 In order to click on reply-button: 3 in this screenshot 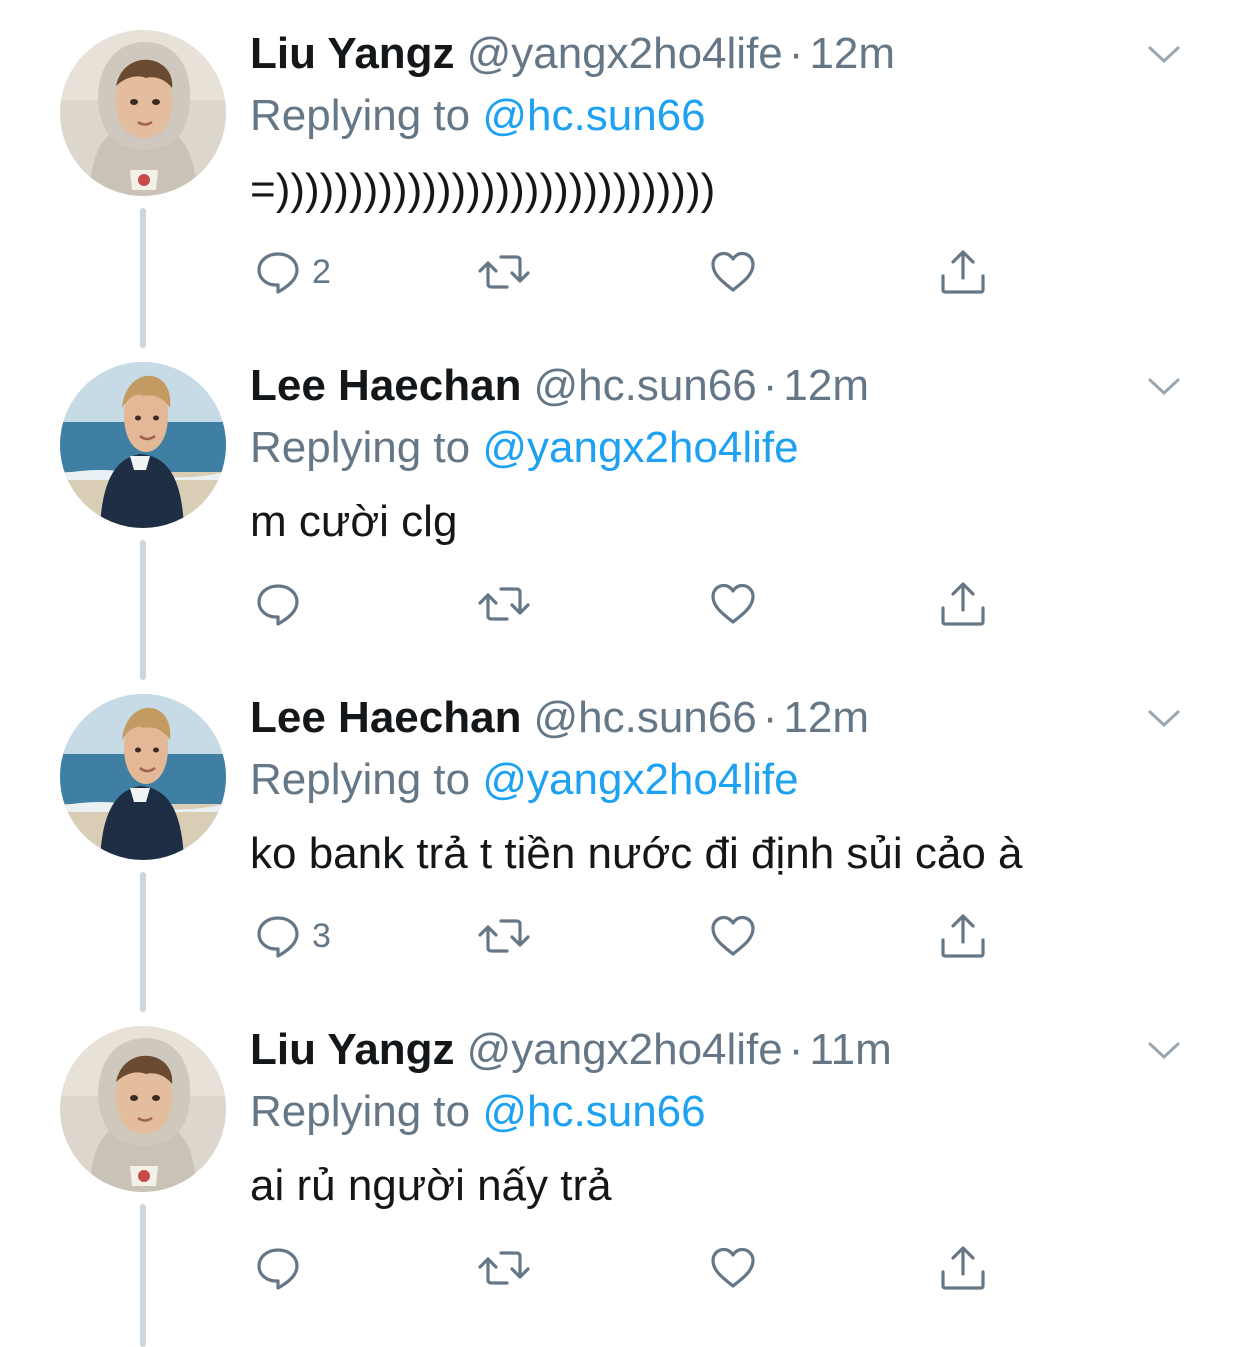, I will do `click(292, 936)`.